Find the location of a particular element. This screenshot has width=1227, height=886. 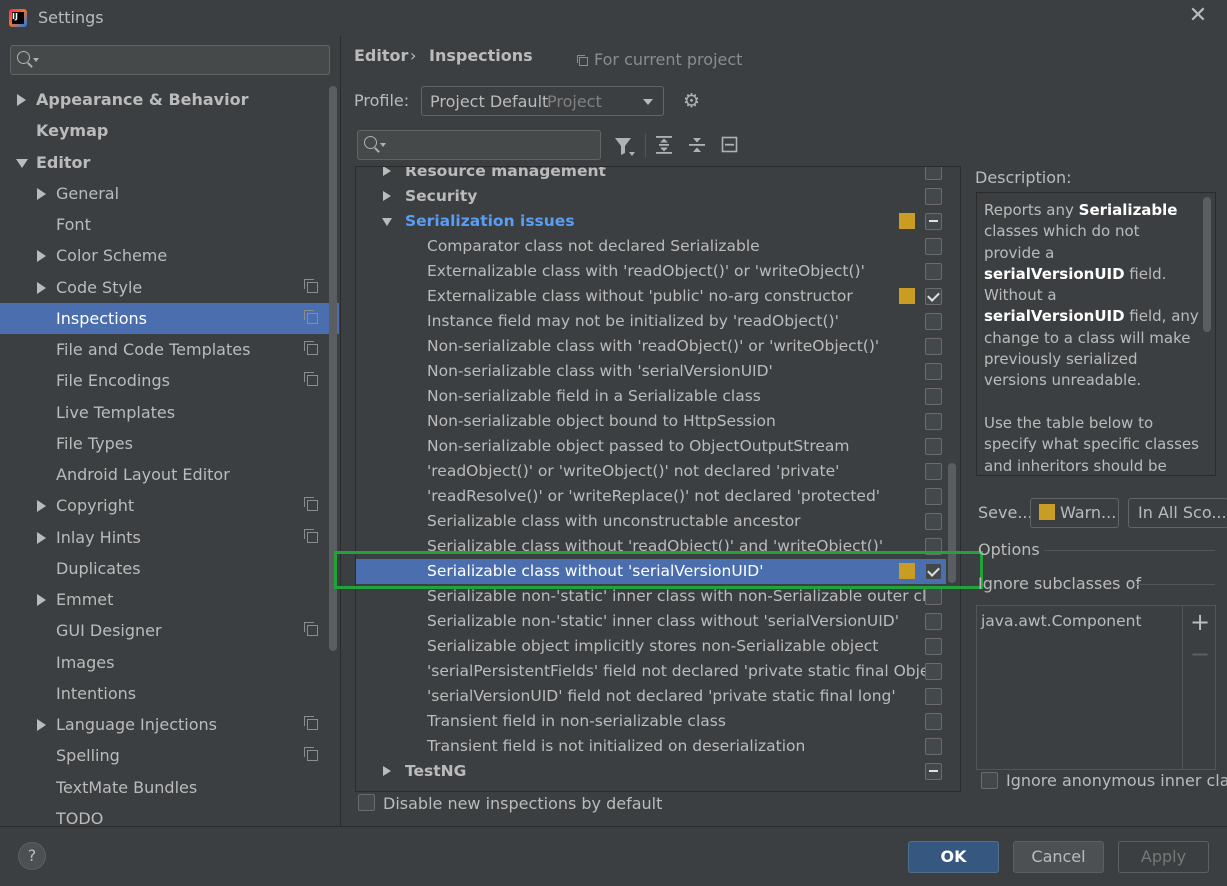

remove-class-button: − is located at coordinates (1200, 654).